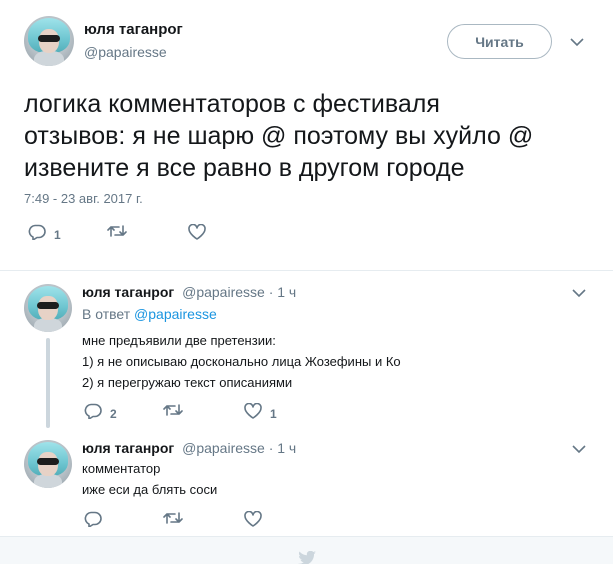 This screenshot has width=613, height=564. What do you see at coordinates (150, 489) in the screenshot?
I see `reply-text-line: иже еси да блять соси` at bounding box center [150, 489].